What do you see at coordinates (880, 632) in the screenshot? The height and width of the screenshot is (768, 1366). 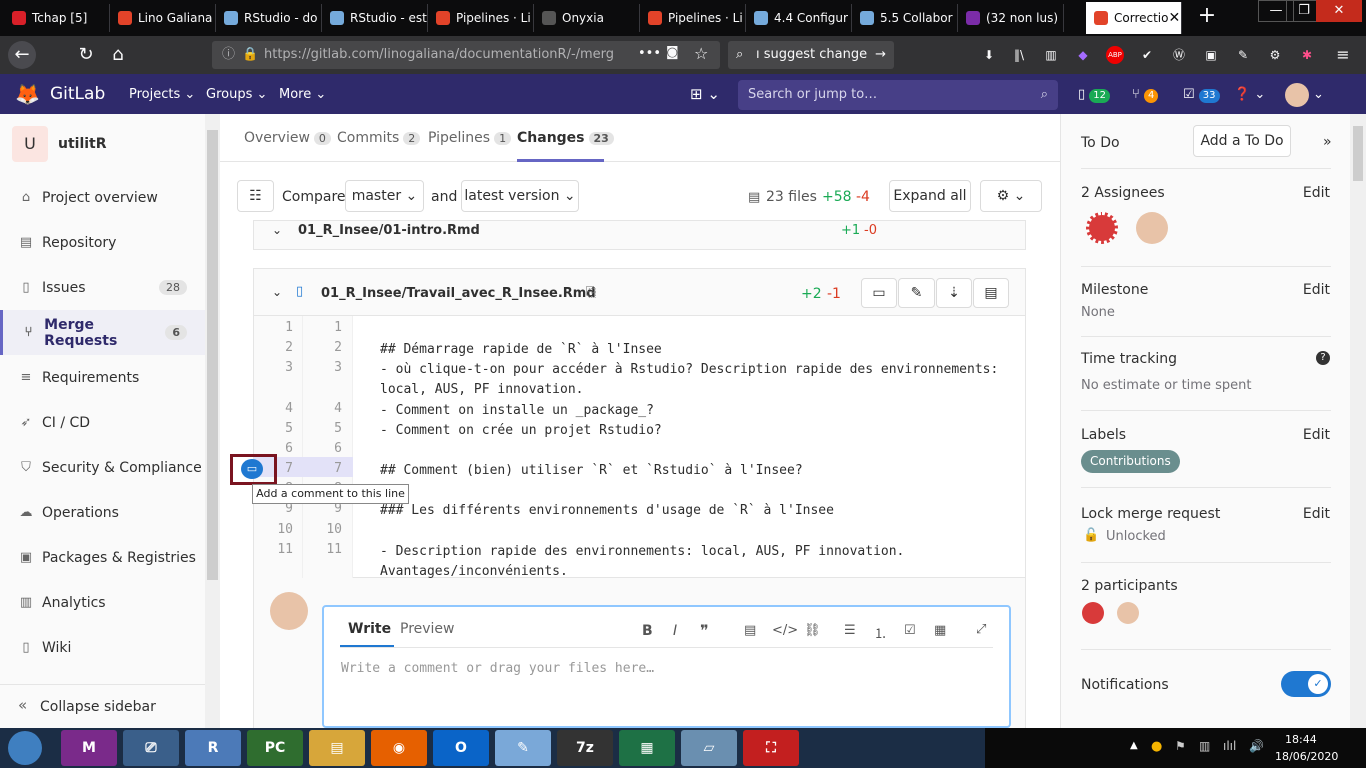 I see `numbered-list-icon: ⒈` at bounding box center [880, 632].